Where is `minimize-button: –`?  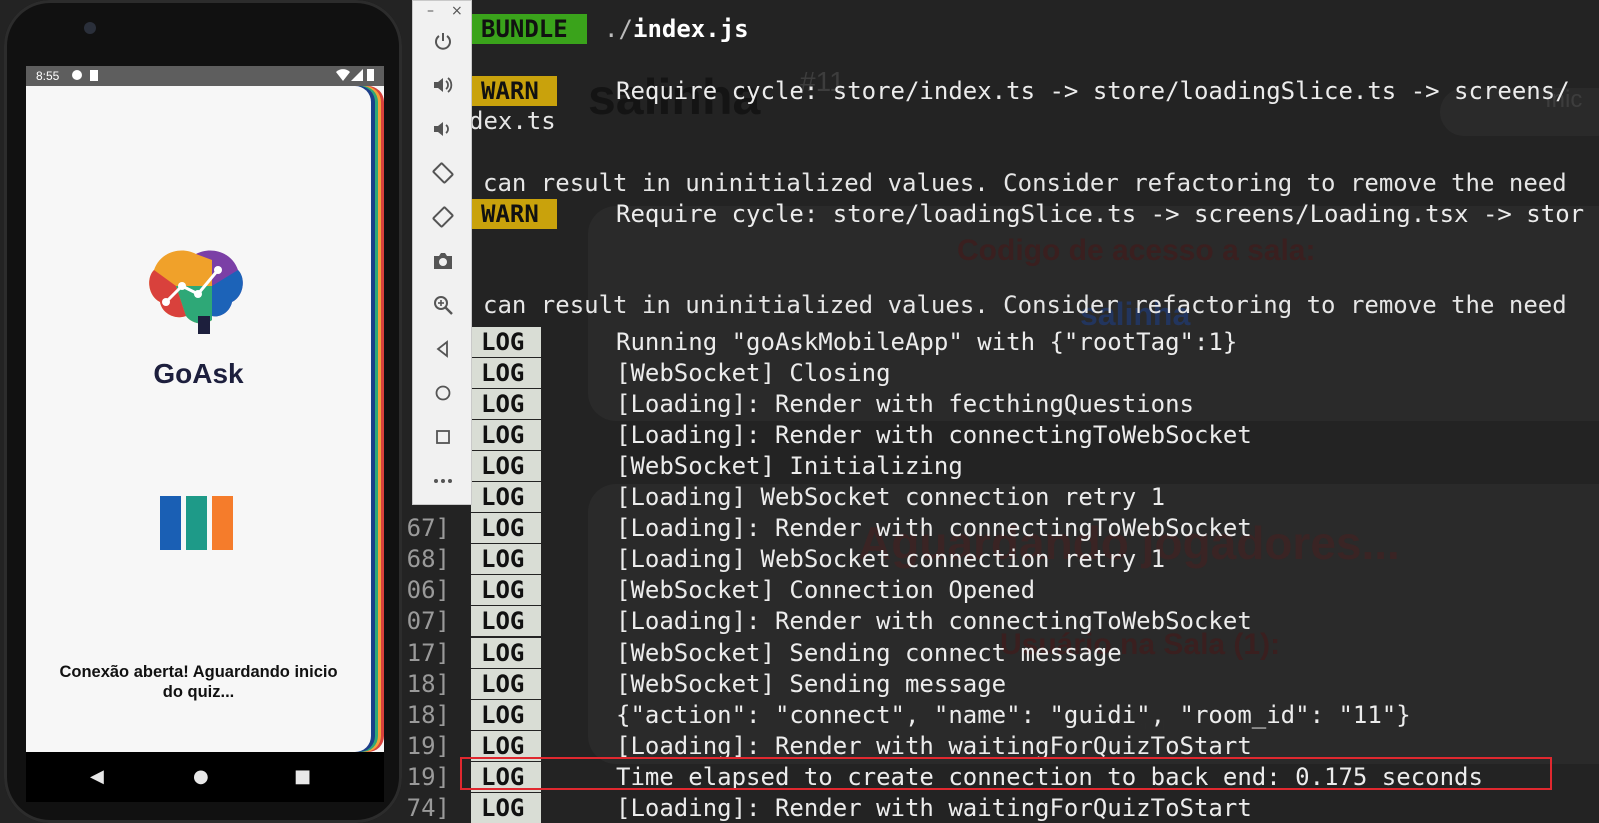 minimize-button: – is located at coordinates (430, 11).